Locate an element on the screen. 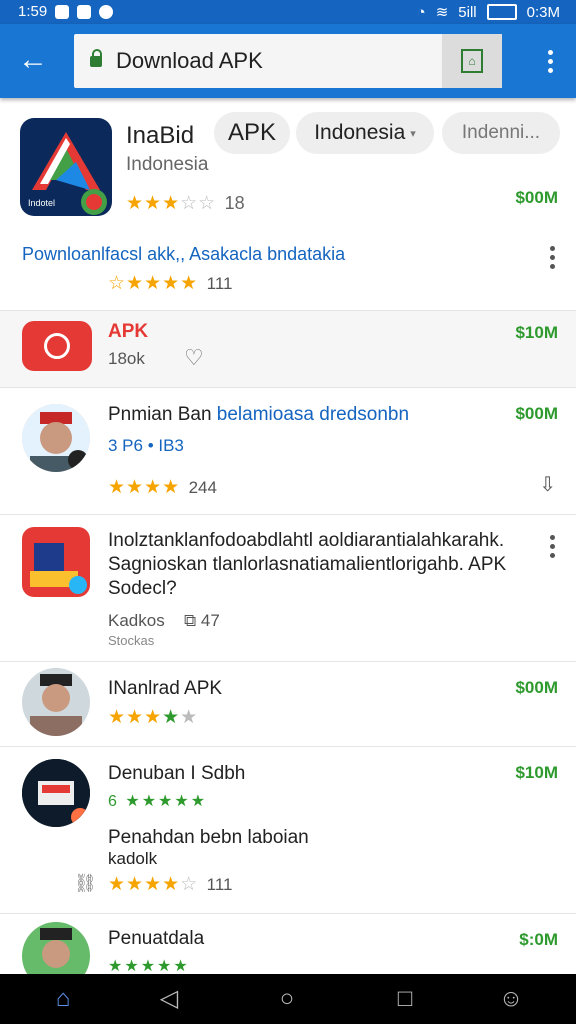 The width and height of the screenshot is (576, 1024). share-icon: ⧉ is located at coordinates (190, 620).